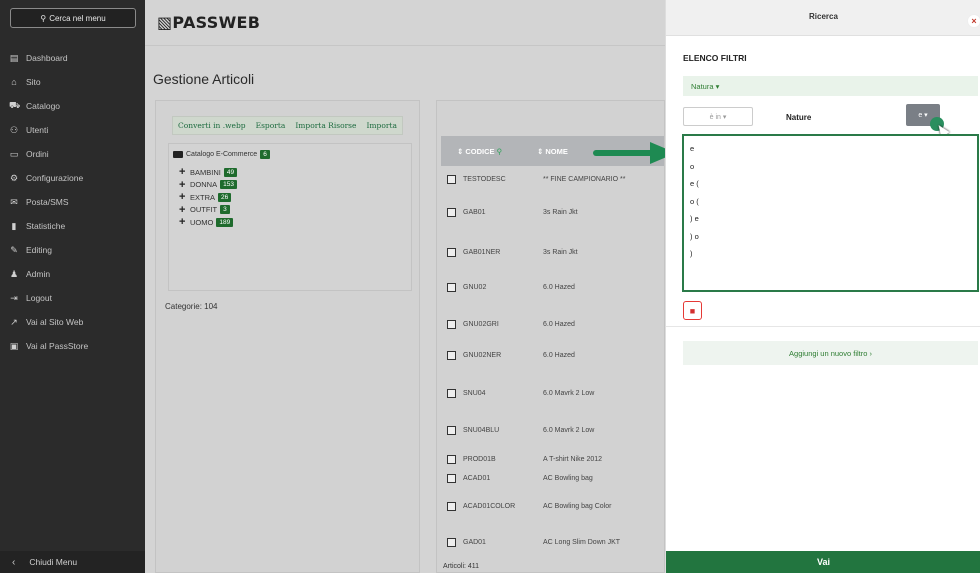 The width and height of the screenshot is (980, 573). What do you see at coordinates (72, 322) in the screenshot?
I see `sidebar-item-sito-web: ↗ Vai al Sito Web` at bounding box center [72, 322].